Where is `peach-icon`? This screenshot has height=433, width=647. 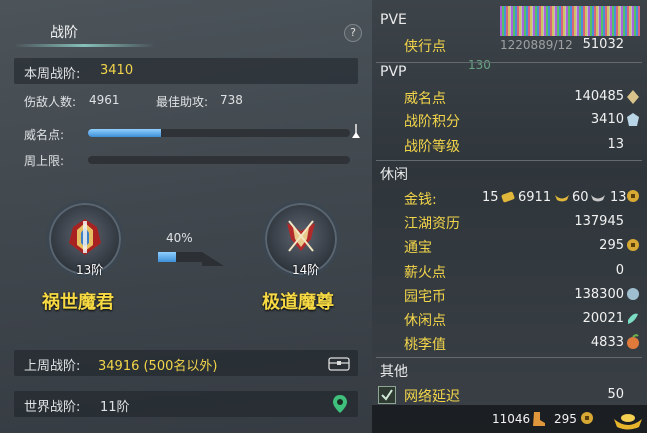 peach-icon is located at coordinates (633, 341).